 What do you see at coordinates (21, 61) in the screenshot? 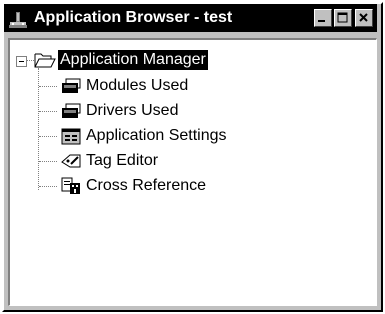
I see `collapse-toggle` at bounding box center [21, 61].